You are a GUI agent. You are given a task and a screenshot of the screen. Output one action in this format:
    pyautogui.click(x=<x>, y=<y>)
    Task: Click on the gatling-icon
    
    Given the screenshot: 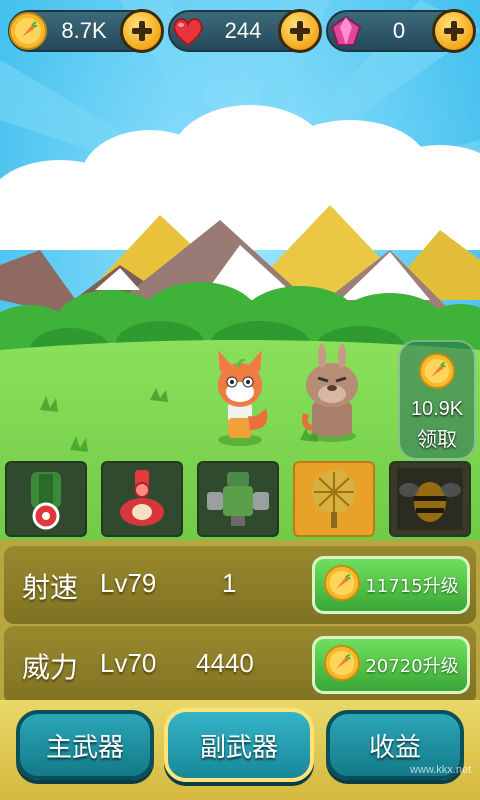 What is the action you would take?
    pyautogui.click(x=238, y=499)
    